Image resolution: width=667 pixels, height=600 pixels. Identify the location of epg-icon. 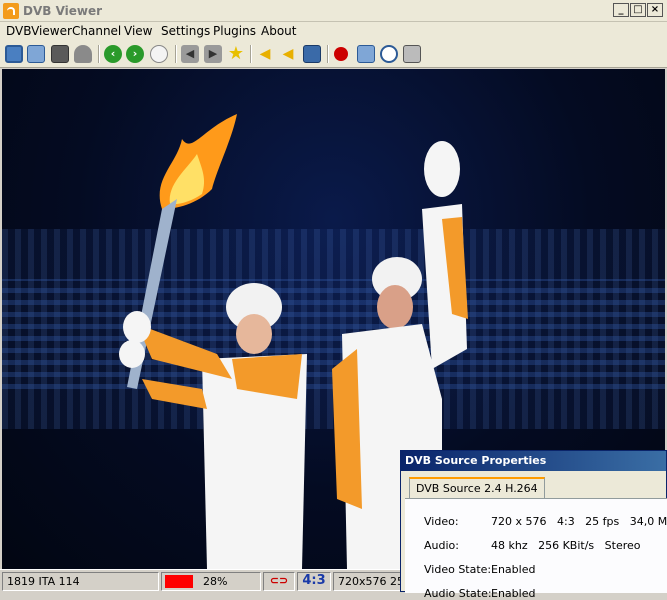
(312, 54).